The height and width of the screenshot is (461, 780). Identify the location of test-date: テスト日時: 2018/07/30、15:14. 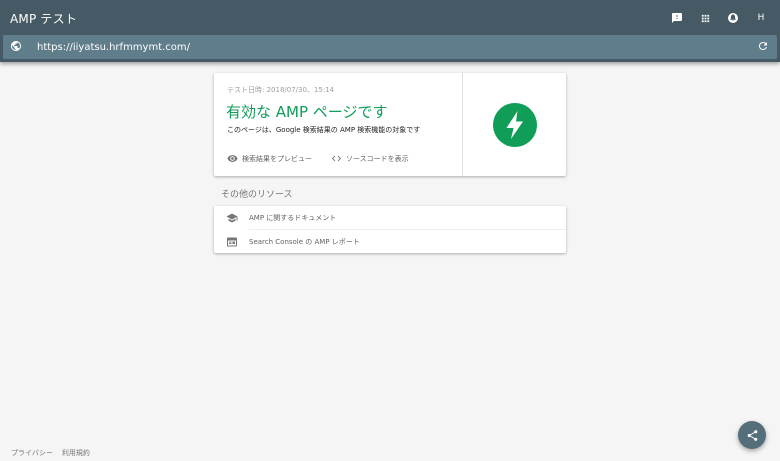
(281, 90).